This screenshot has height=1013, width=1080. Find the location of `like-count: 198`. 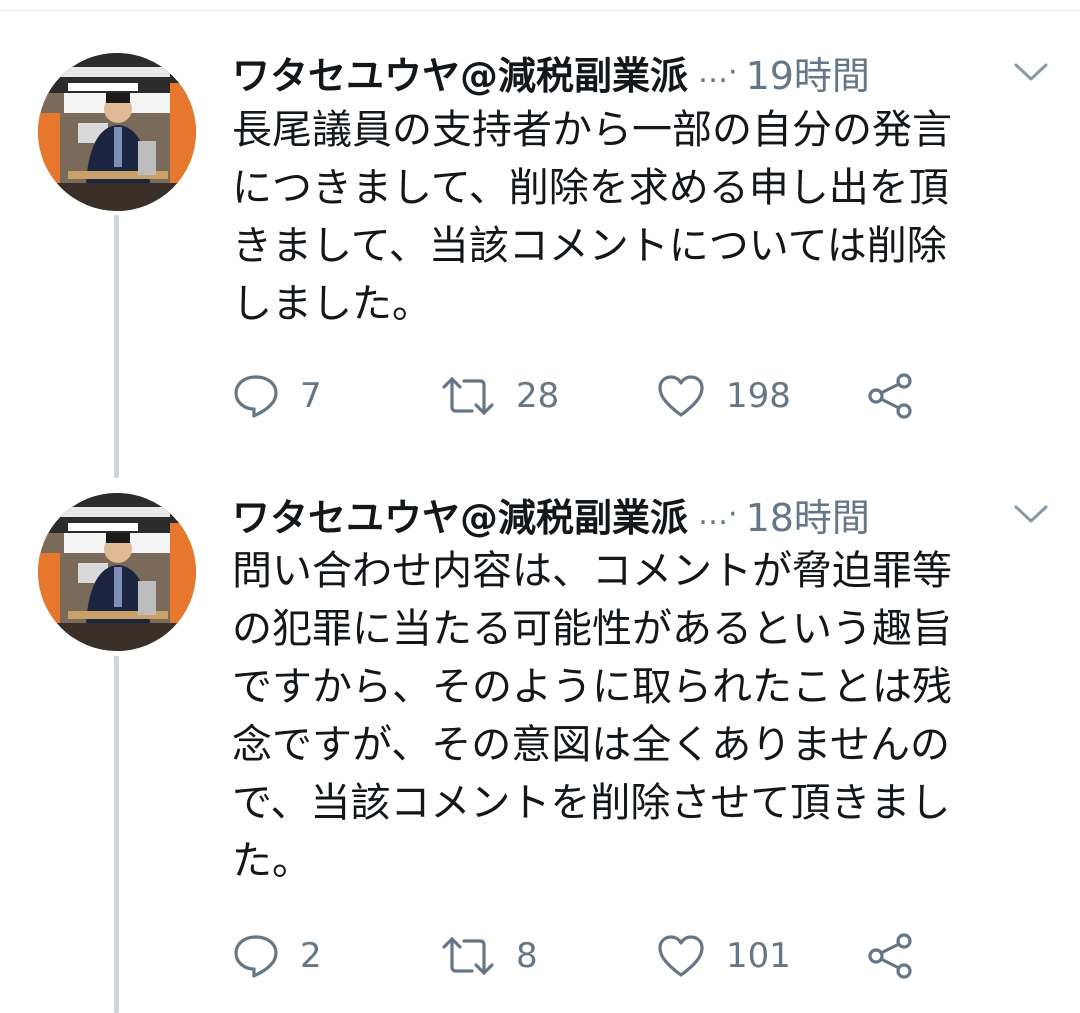

like-count: 198 is located at coordinates (758, 396).